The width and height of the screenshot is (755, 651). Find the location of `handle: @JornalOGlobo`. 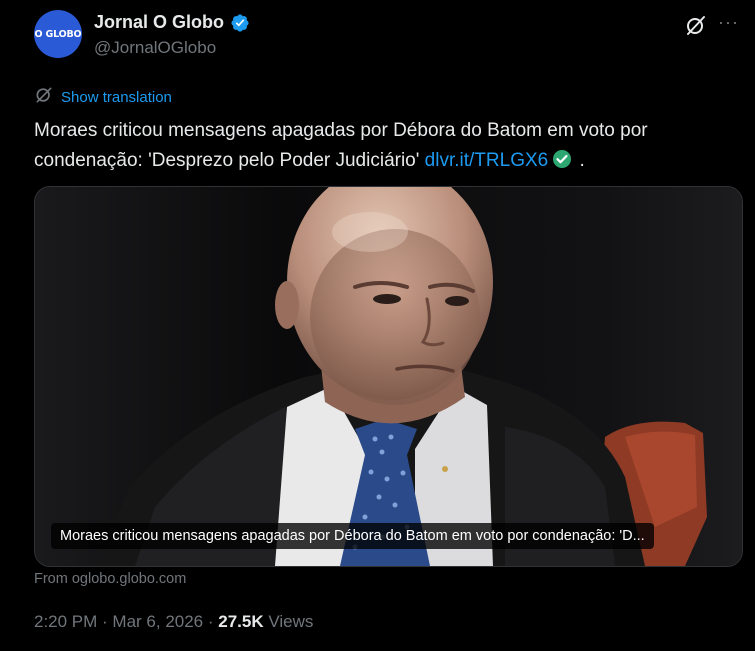

handle: @JornalOGlobo is located at coordinates (155, 48).